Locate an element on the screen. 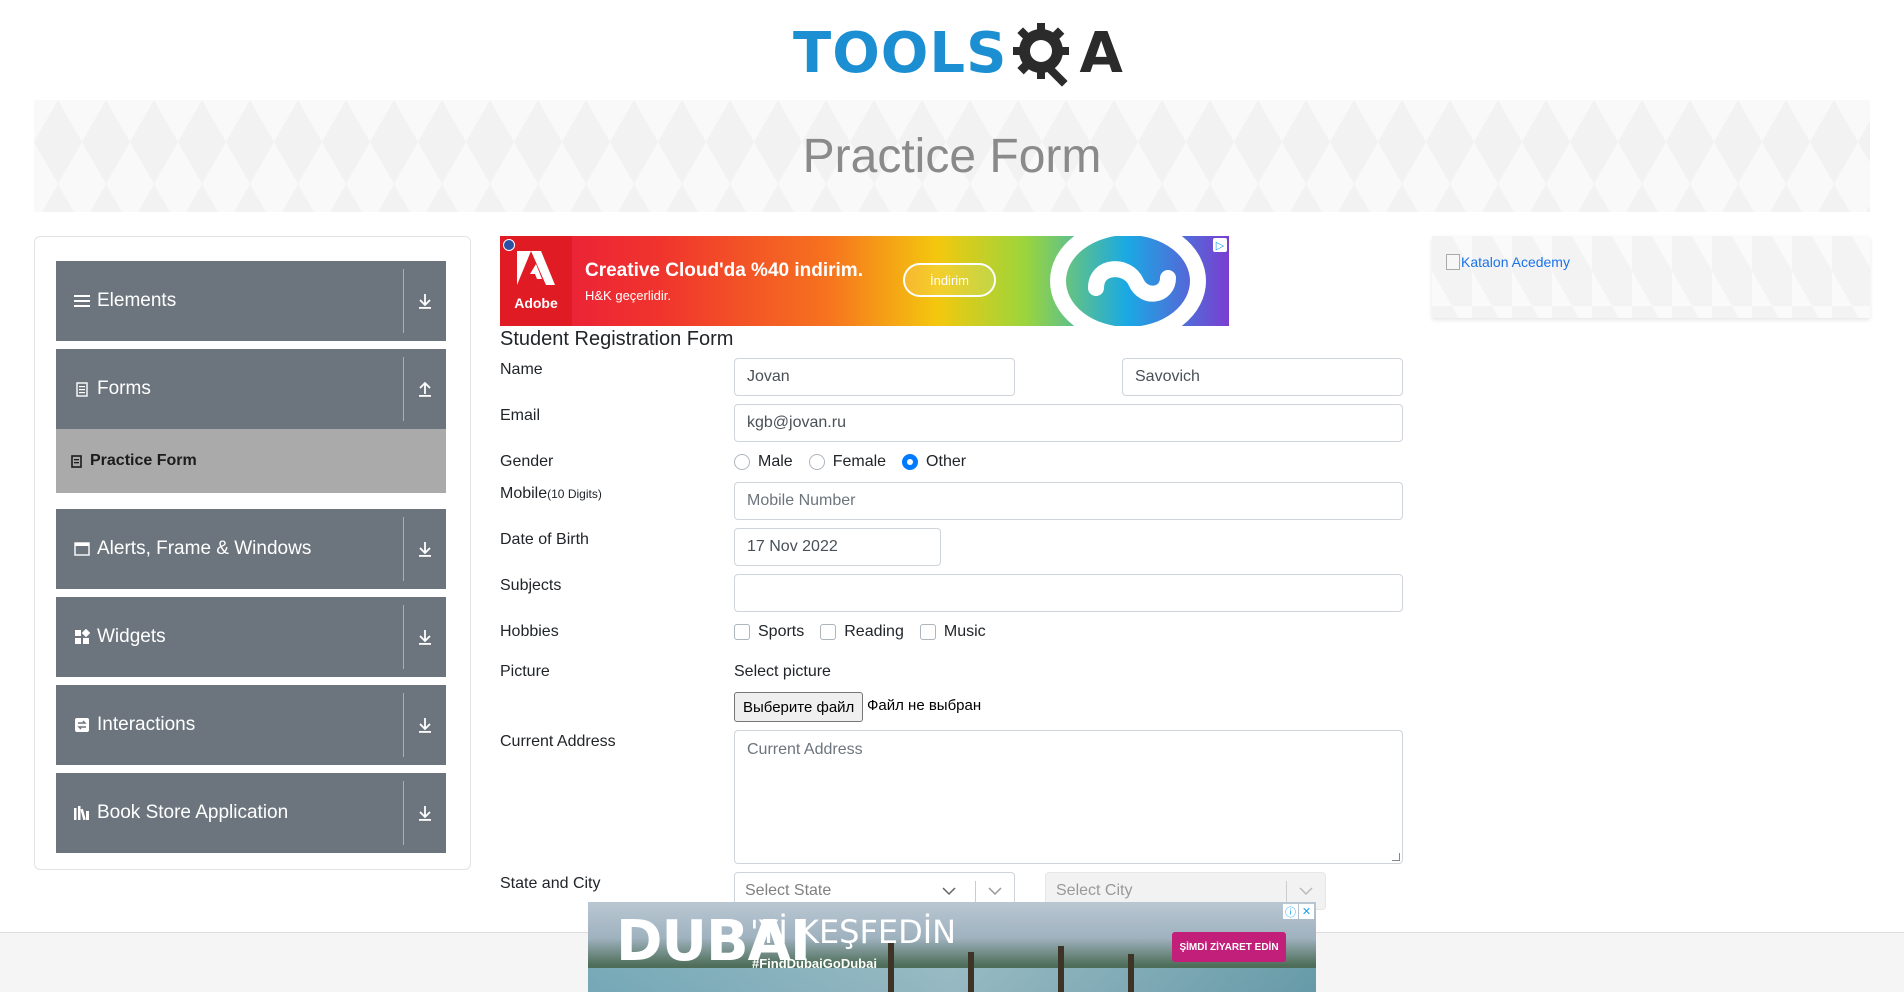  sidebar-group-label: Book Store Application is located at coordinates (193, 812).